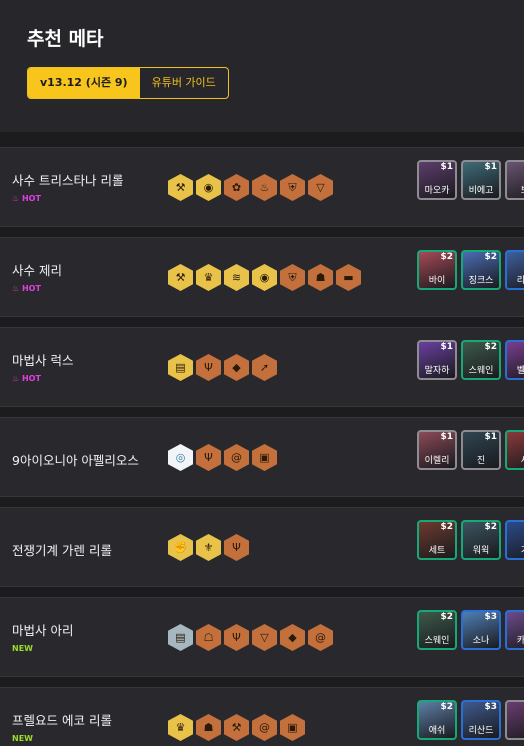 This screenshot has height=746, width=524. What do you see at coordinates (515, 639) in the screenshot?
I see `champion-name: 카르` at bounding box center [515, 639].